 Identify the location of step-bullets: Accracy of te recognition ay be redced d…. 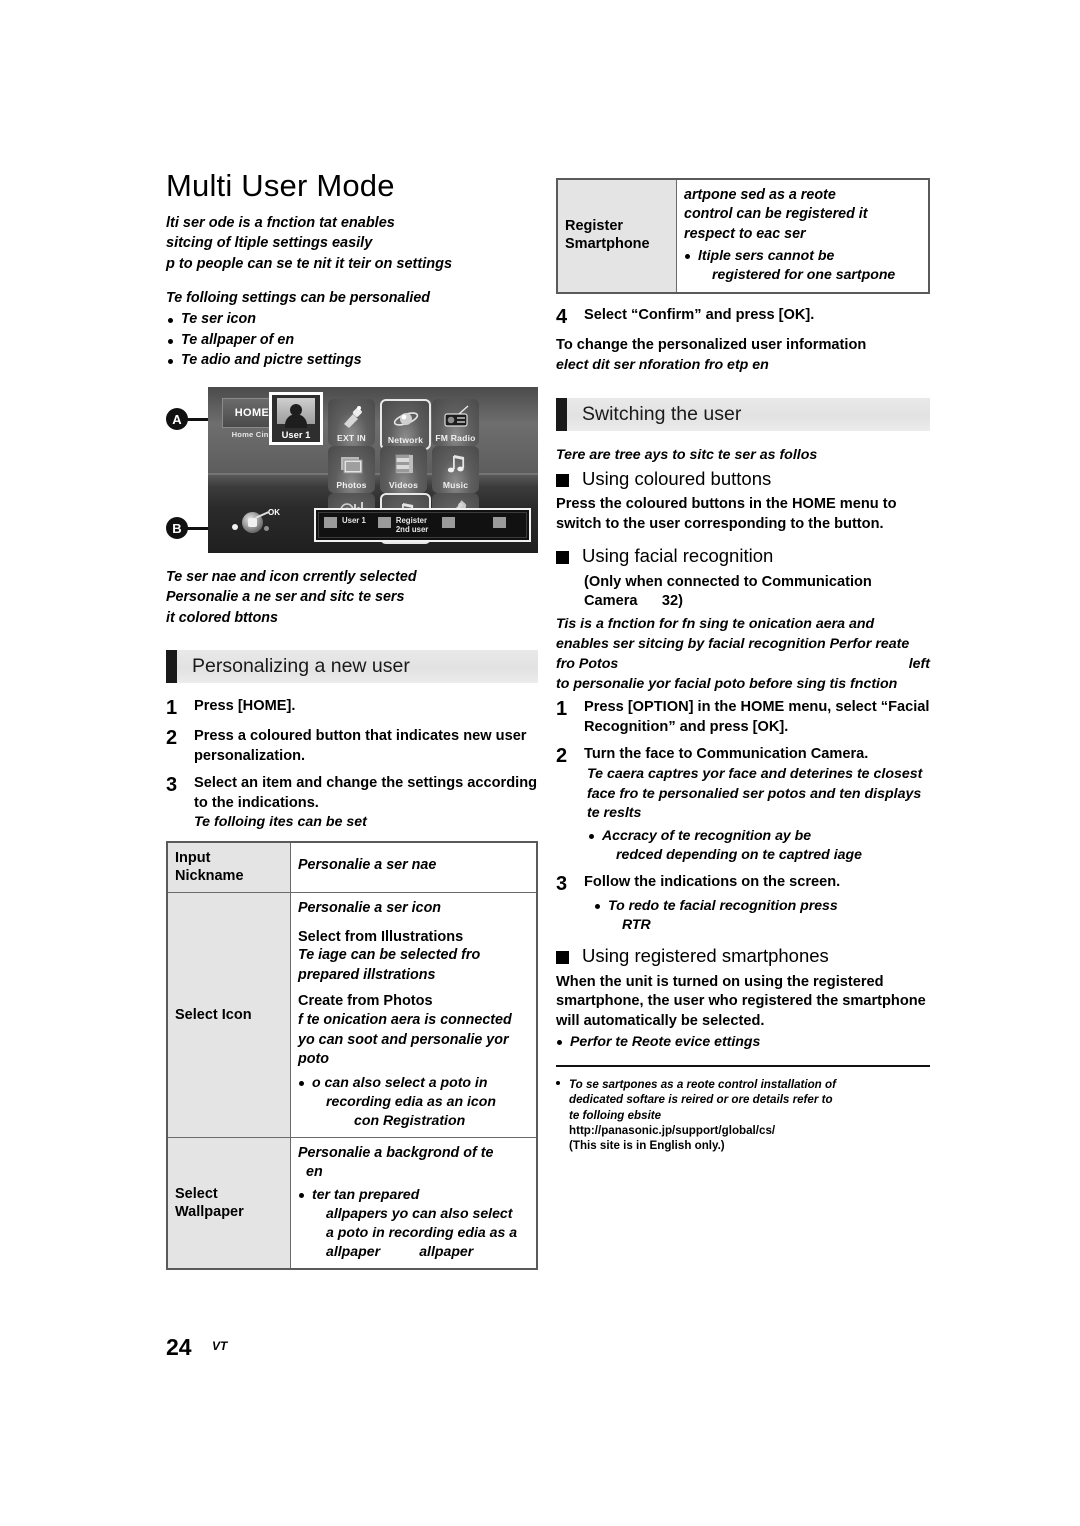
(757, 845).